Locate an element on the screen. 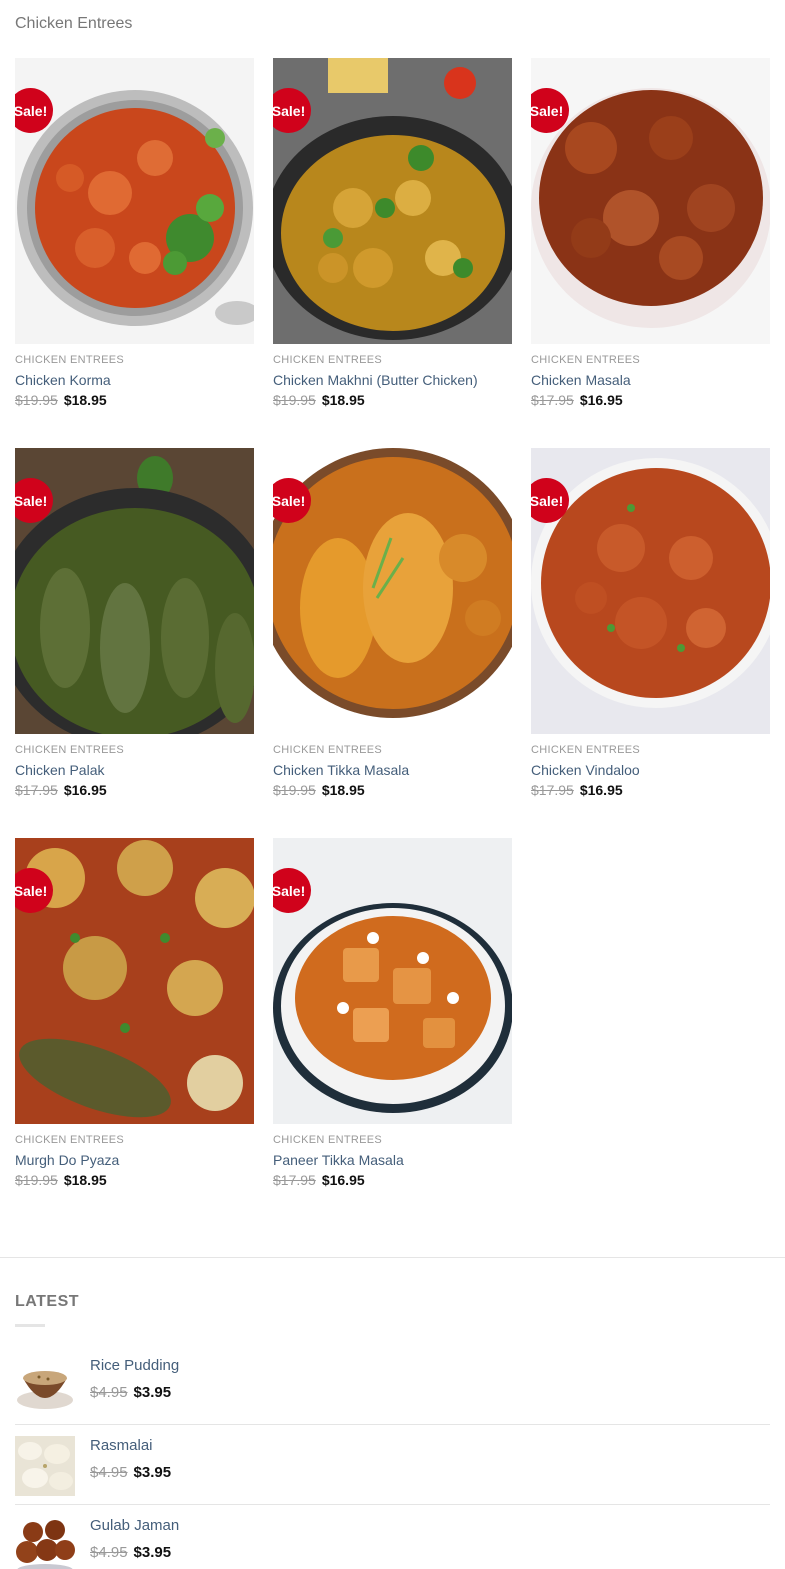 This screenshot has width=785, height=1569. product-name: Chicken Palak is located at coordinates (134, 770).